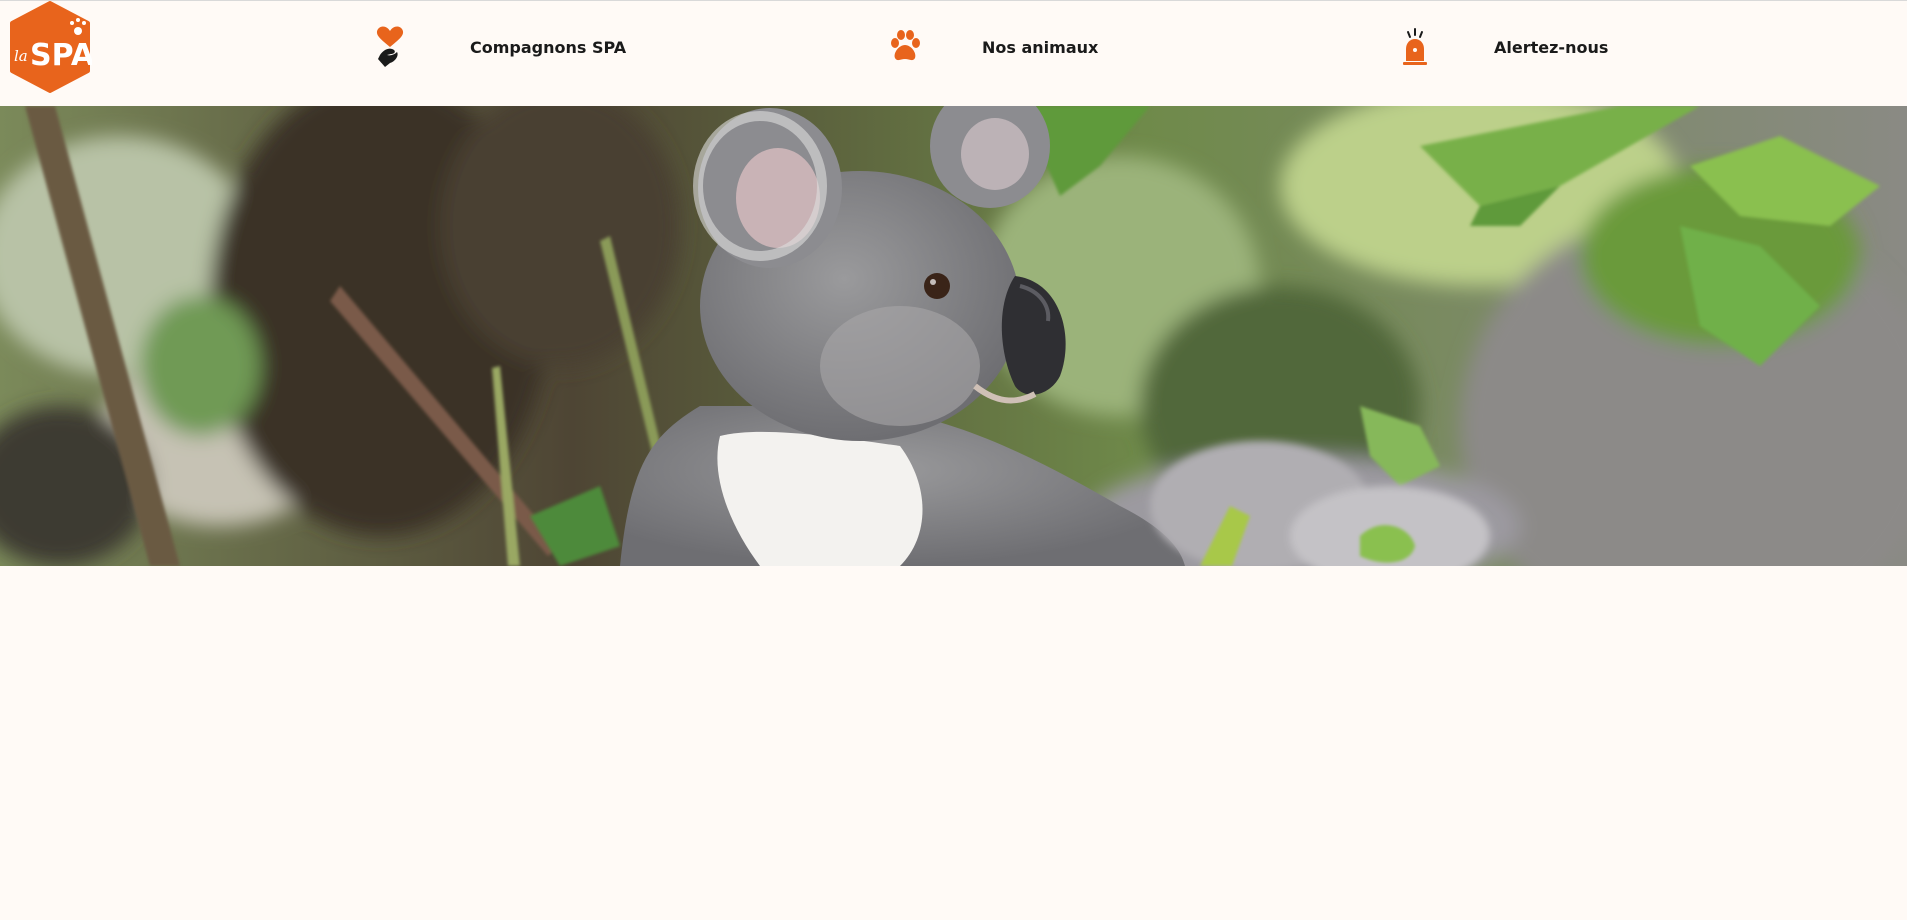 This screenshot has width=1907, height=920. What do you see at coordinates (905, 45) in the screenshot?
I see `paw-icon` at bounding box center [905, 45].